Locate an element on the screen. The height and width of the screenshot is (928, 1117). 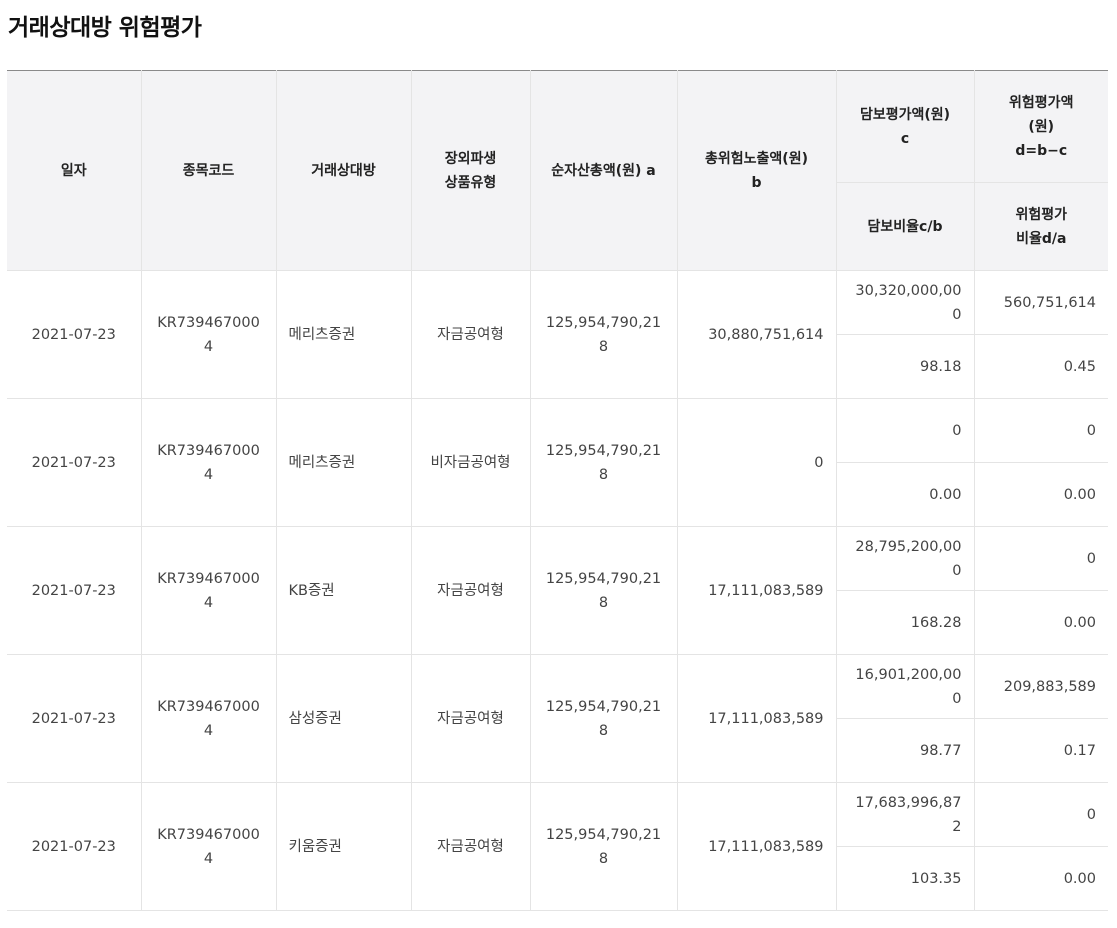
cell-collateral-value: 17,683,996,872 is located at coordinates (905, 814).